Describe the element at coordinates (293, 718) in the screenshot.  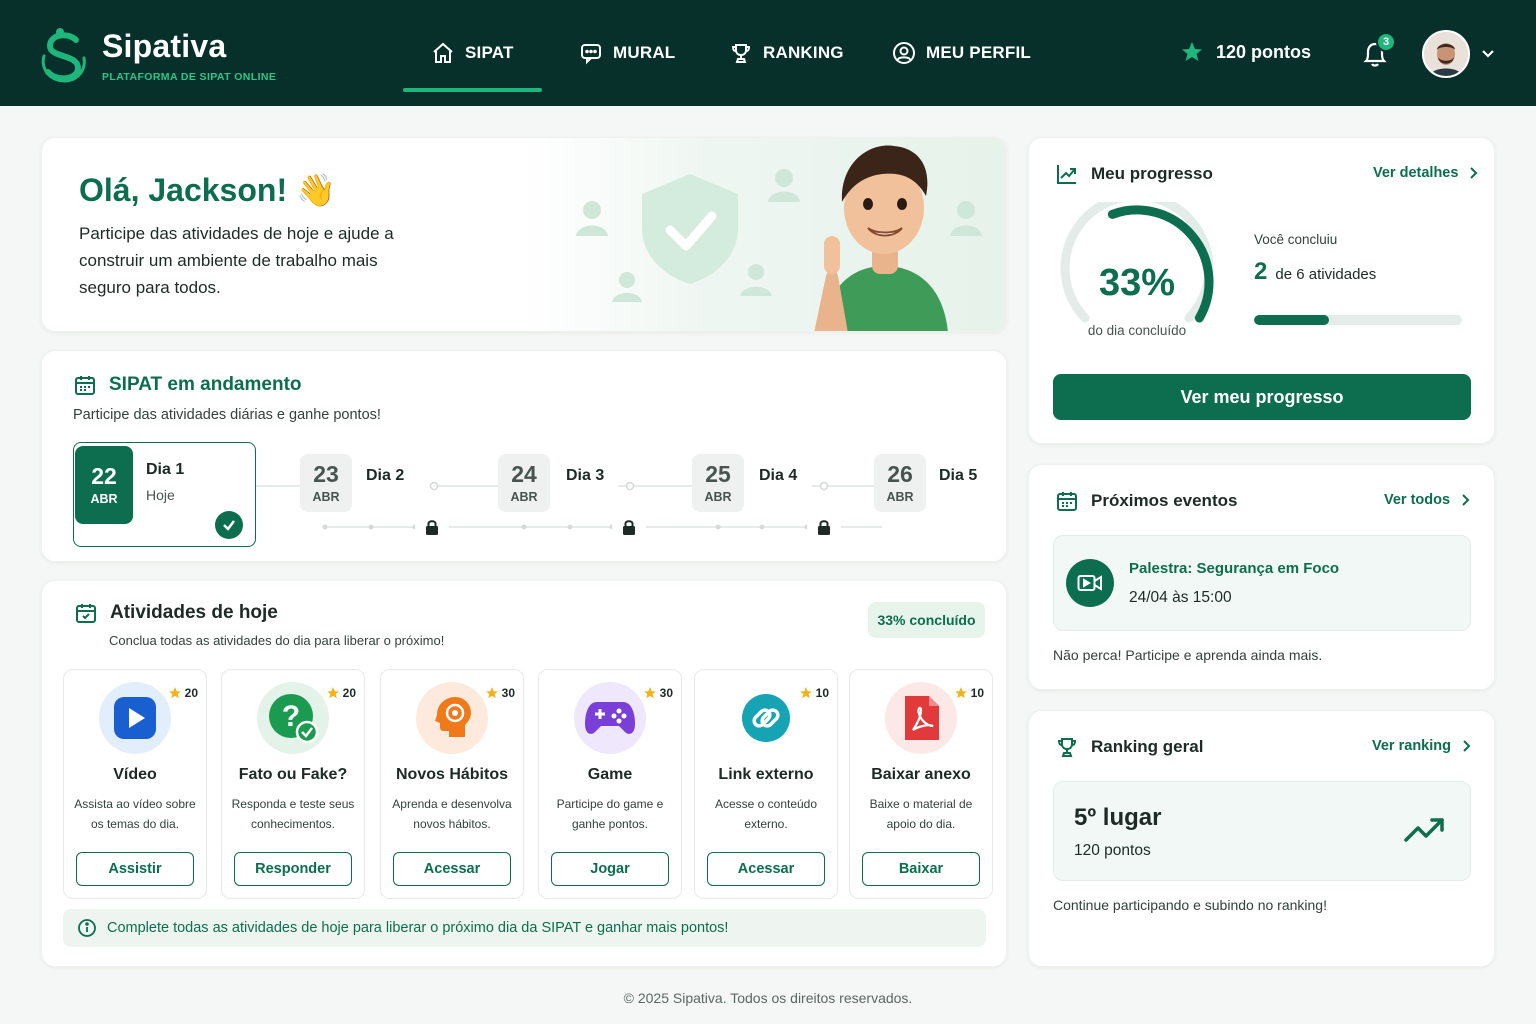
I see `question-icon: ?` at that location.